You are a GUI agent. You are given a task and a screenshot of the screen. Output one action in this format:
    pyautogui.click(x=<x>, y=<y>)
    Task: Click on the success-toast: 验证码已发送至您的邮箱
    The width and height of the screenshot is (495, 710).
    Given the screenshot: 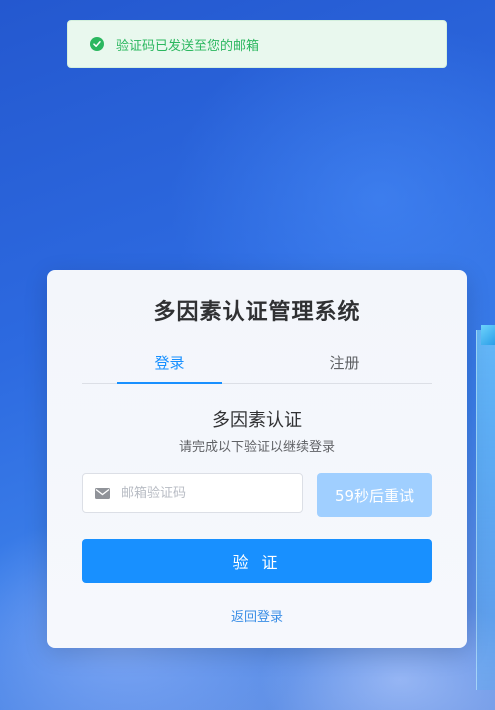 What is the action you would take?
    pyautogui.click(x=257, y=44)
    